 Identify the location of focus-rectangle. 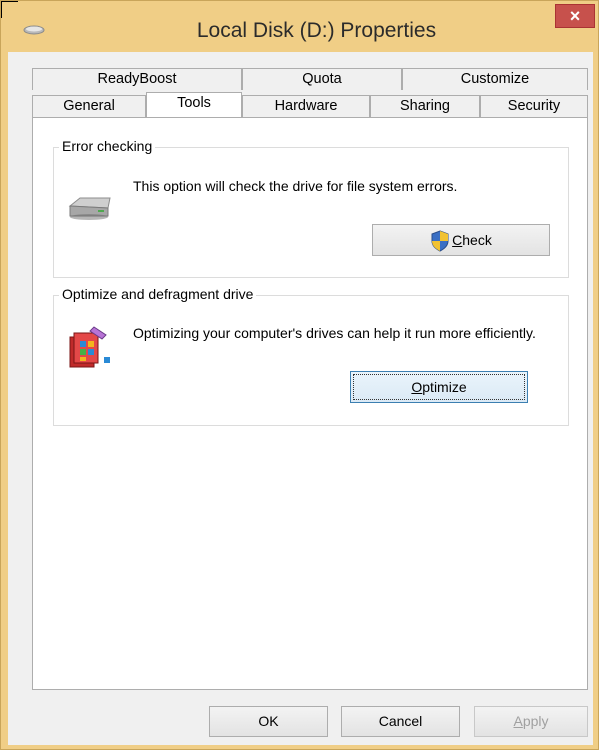
(439, 387).